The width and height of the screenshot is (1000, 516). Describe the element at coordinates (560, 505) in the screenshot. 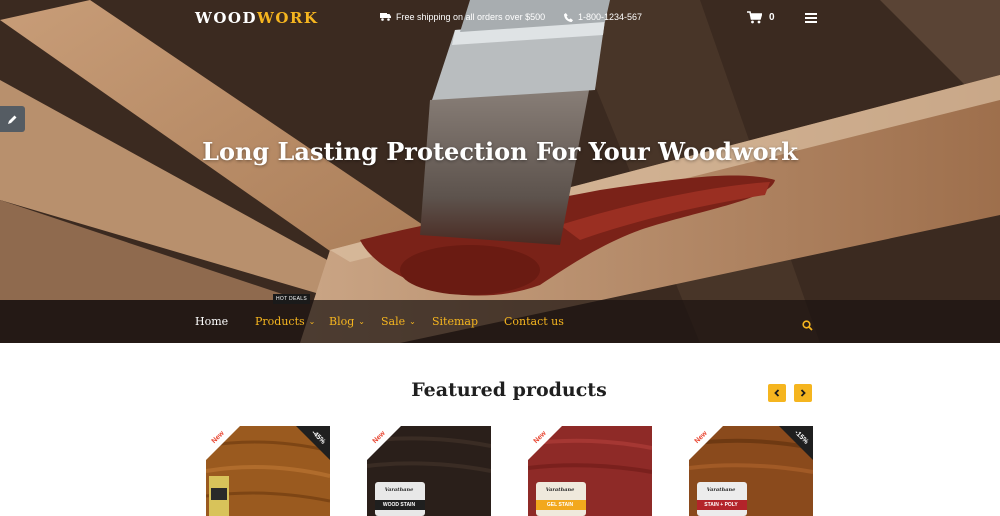

I see `can-label: GEL STAIN` at that location.